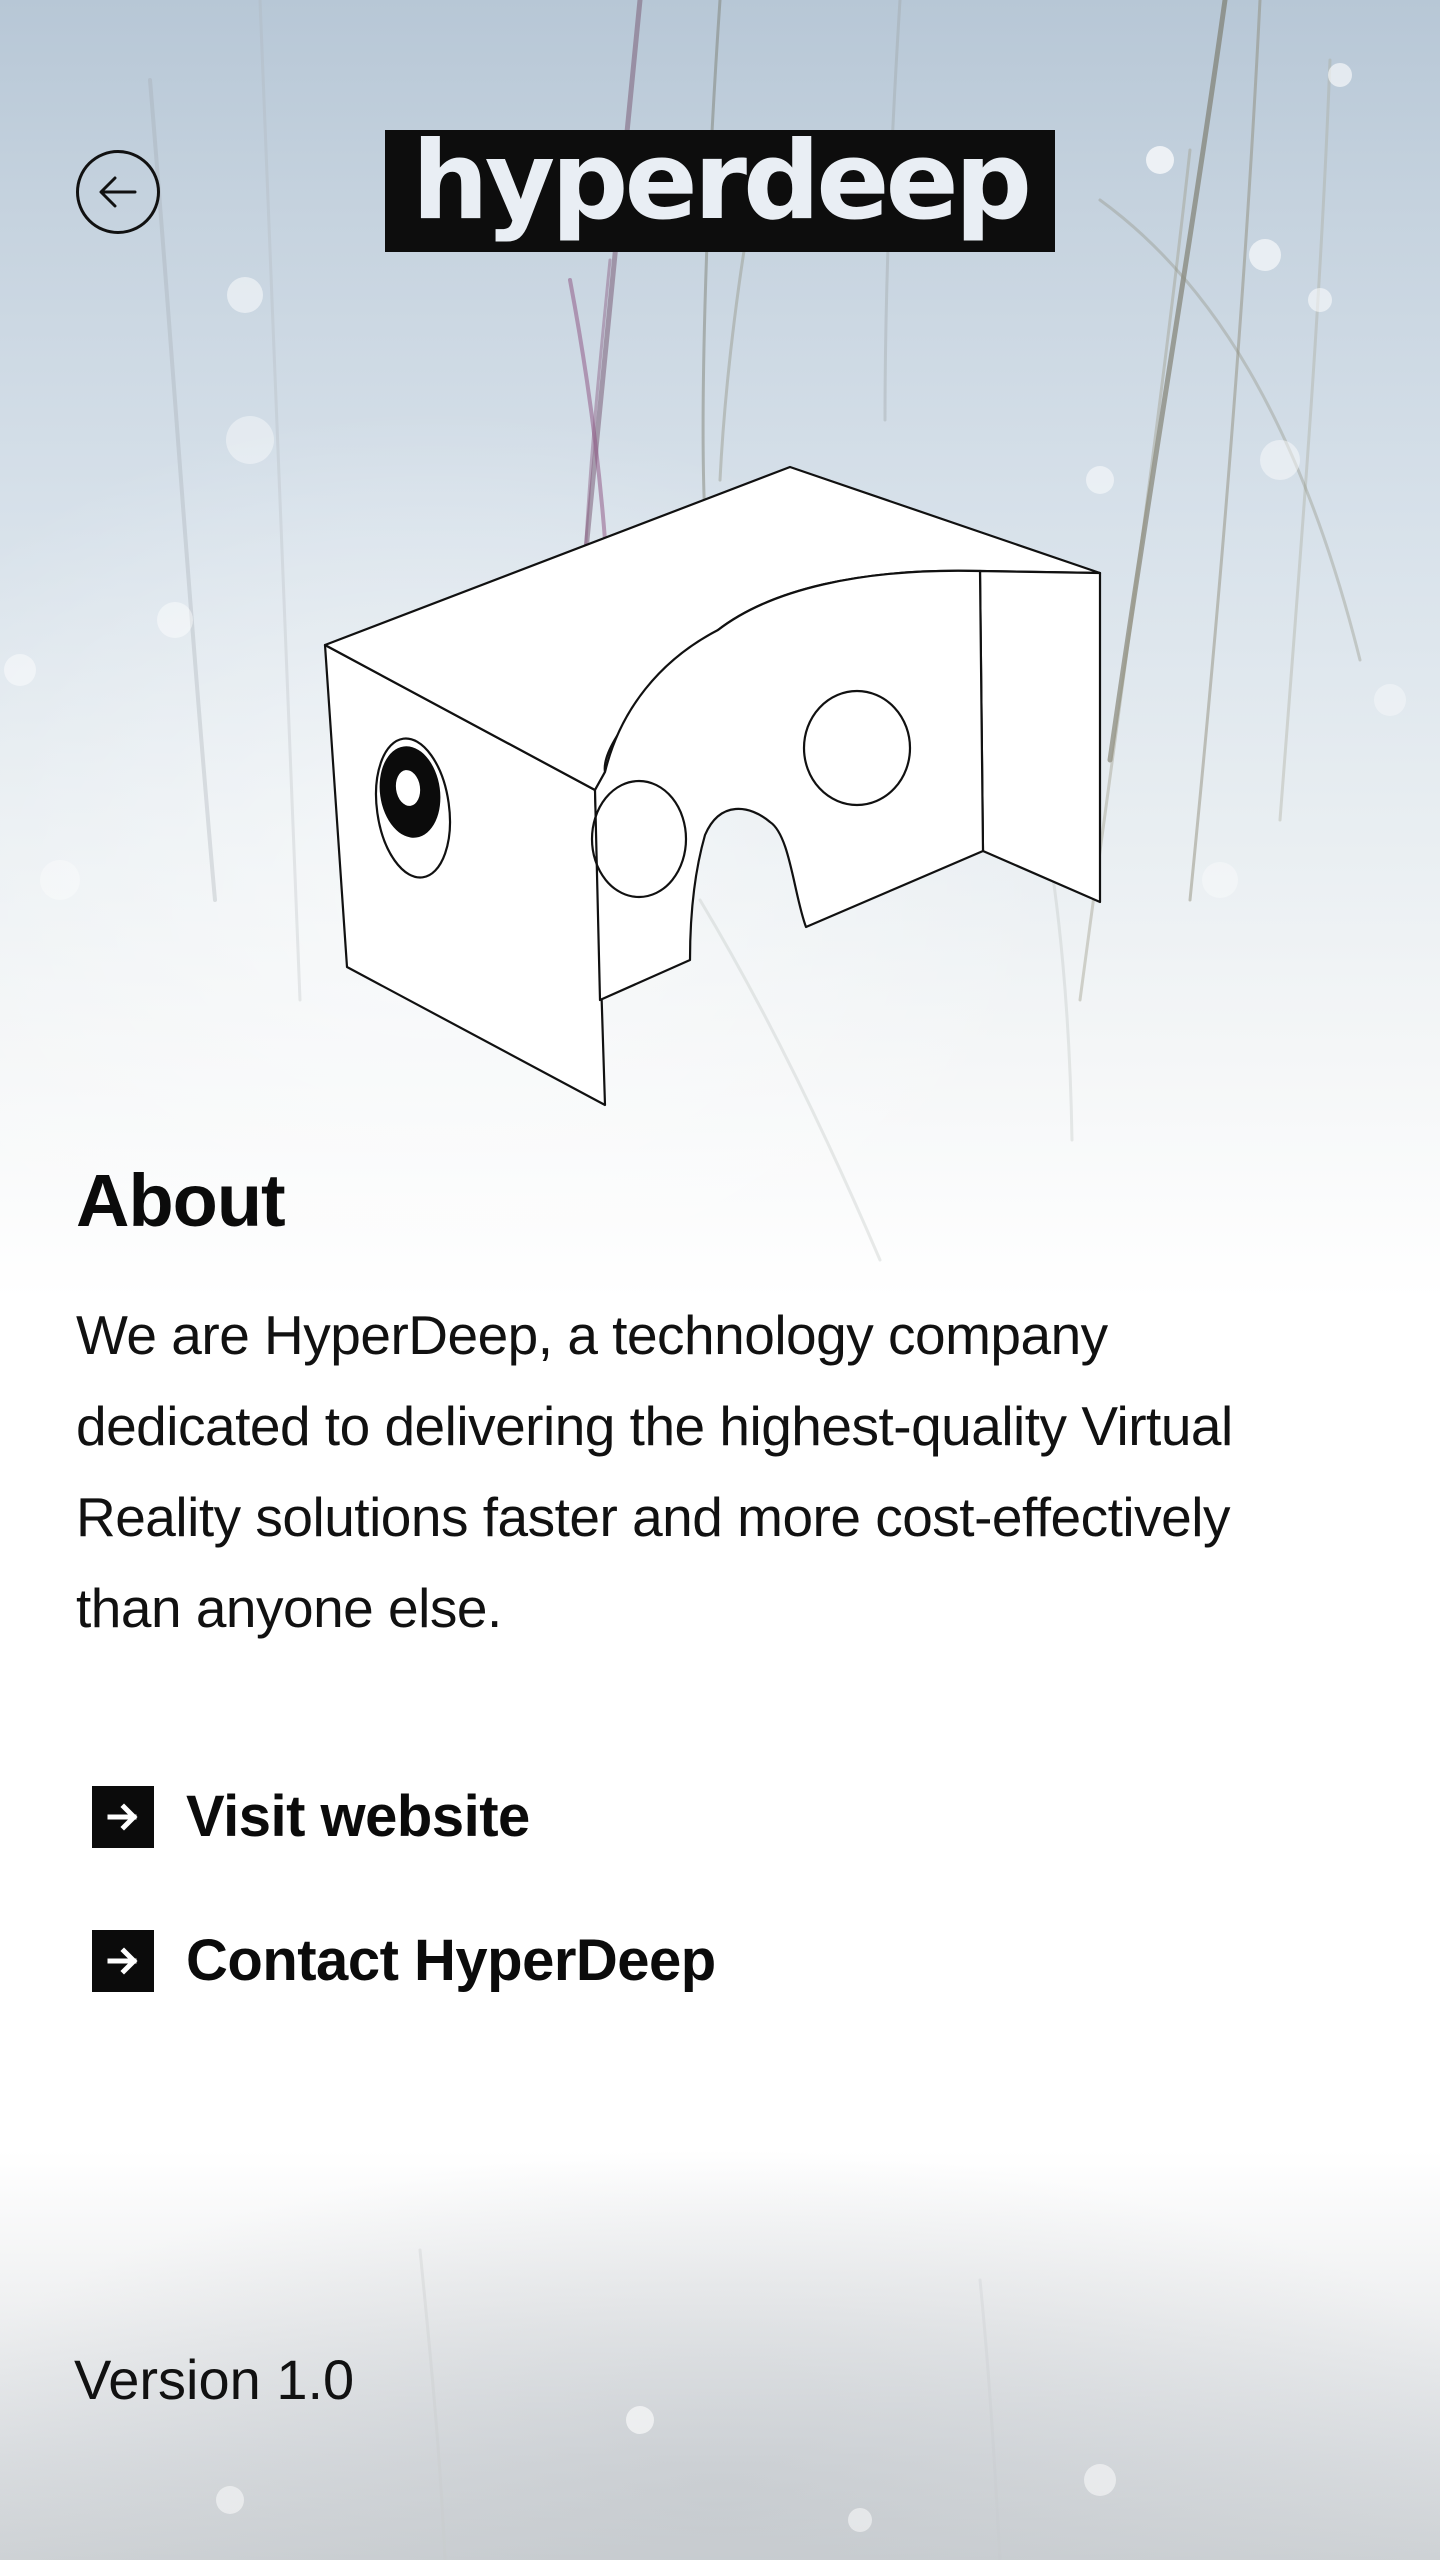 This screenshot has width=1440, height=2560. I want to click on logo-text: hyperdeep, so click(721, 181).